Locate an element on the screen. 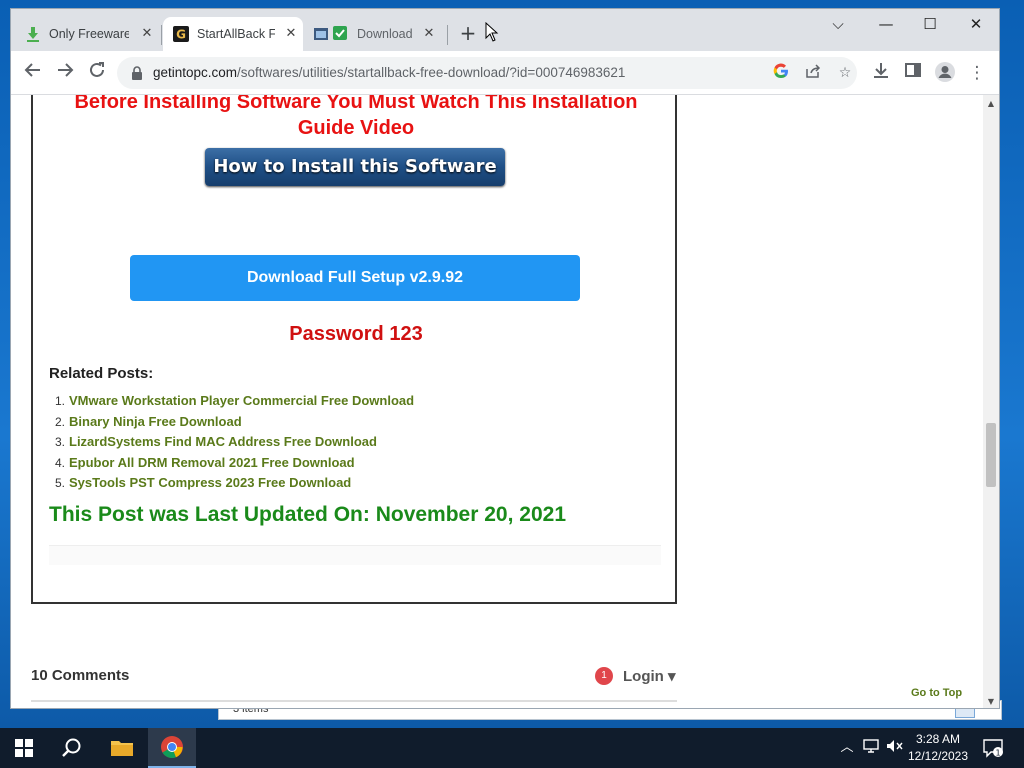  windows-logo-icon is located at coordinates (24, 748).